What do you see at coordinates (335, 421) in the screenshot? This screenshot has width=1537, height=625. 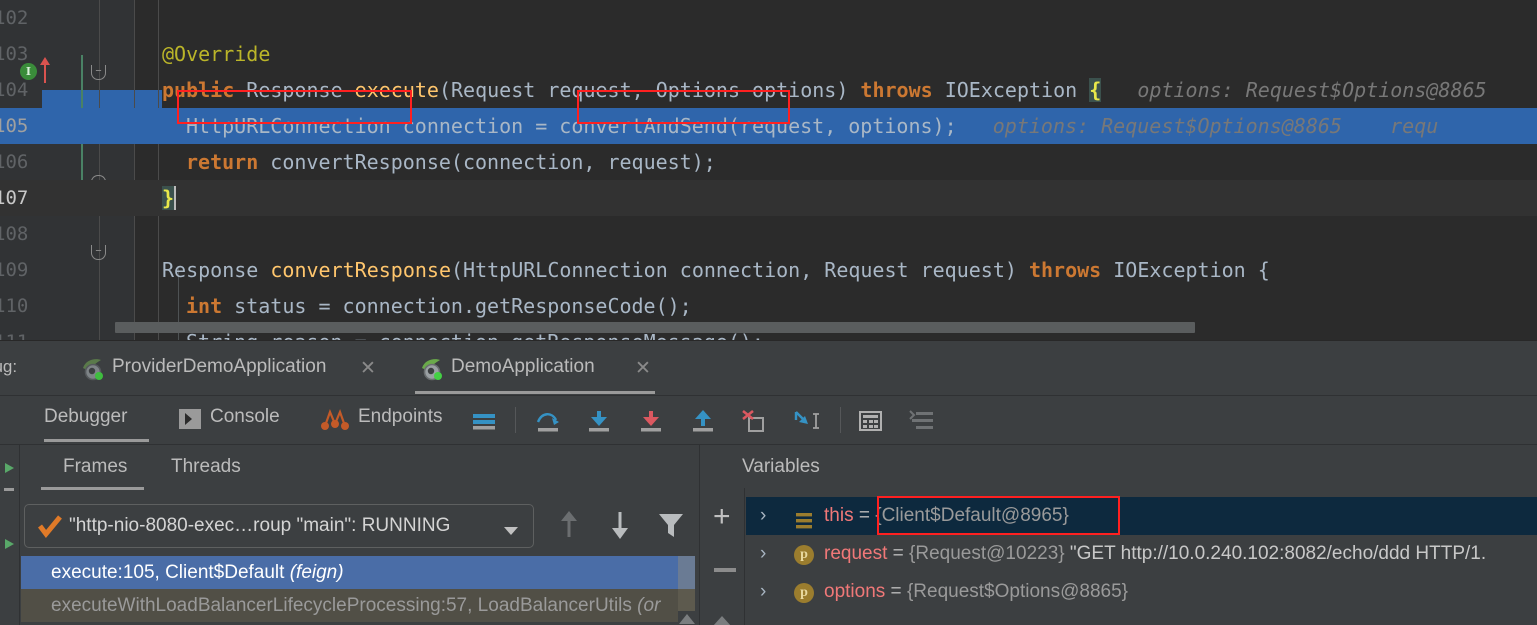 I see `endpoints-icon` at bounding box center [335, 421].